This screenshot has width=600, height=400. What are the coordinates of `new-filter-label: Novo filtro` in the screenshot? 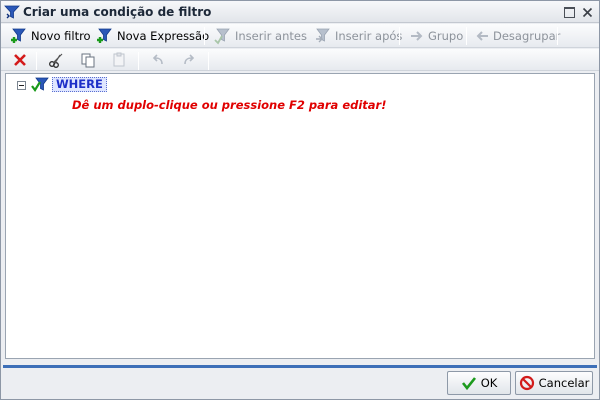 It's located at (61, 36).